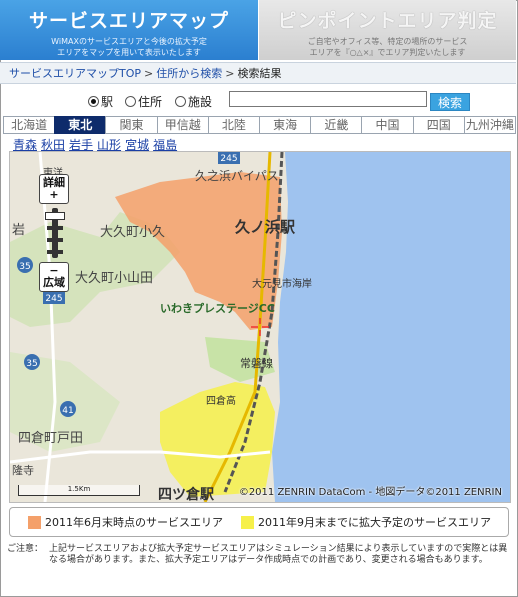  What do you see at coordinates (186, 494) in the screenshot?
I see `map-label-station: 四ツ倉駅` at bounding box center [186, 494].